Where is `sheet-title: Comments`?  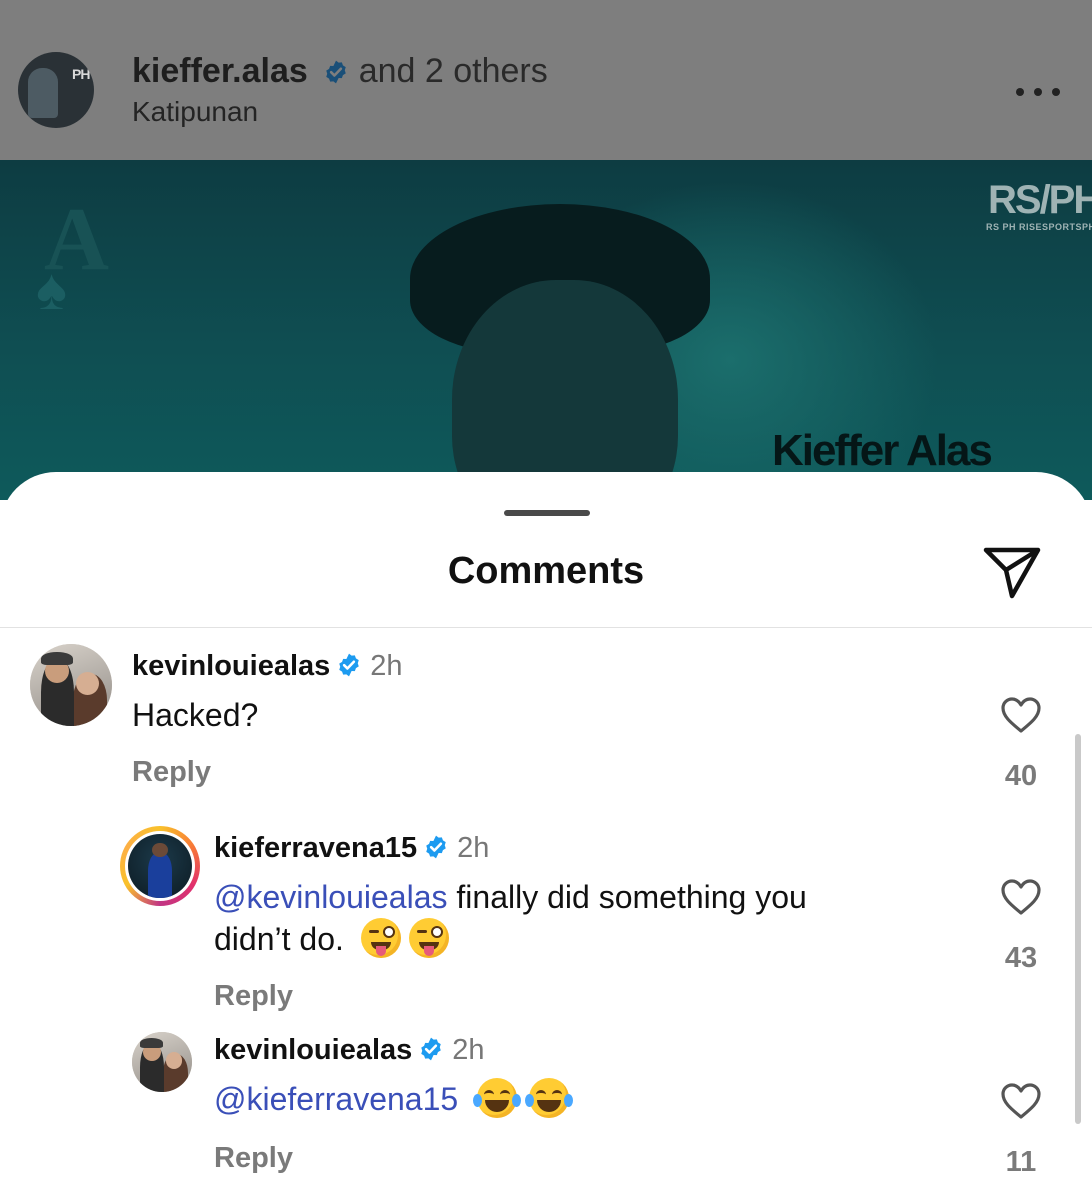
sheet-title: Comments is located at coordinates (546, 571).